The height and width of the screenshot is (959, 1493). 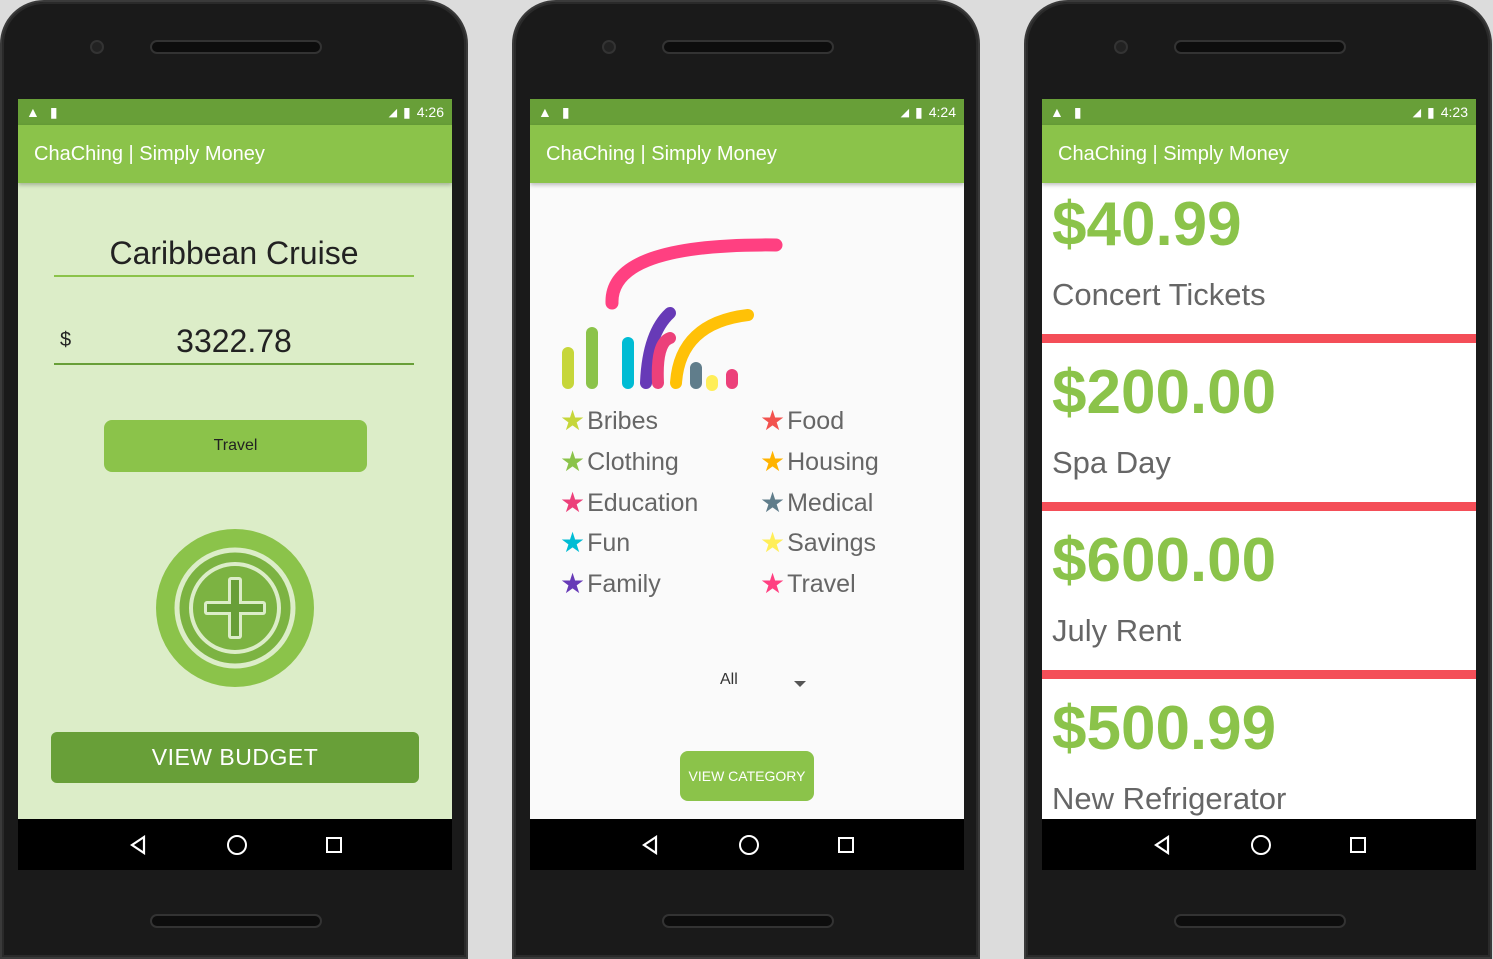 I want to click on status-time: 4:24, so click(x=942, y=112).